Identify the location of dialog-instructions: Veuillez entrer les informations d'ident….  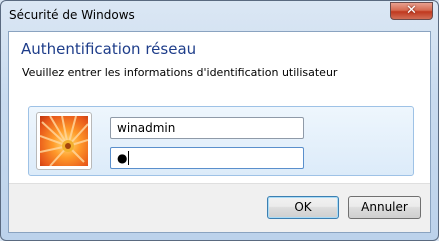
(180, 72).